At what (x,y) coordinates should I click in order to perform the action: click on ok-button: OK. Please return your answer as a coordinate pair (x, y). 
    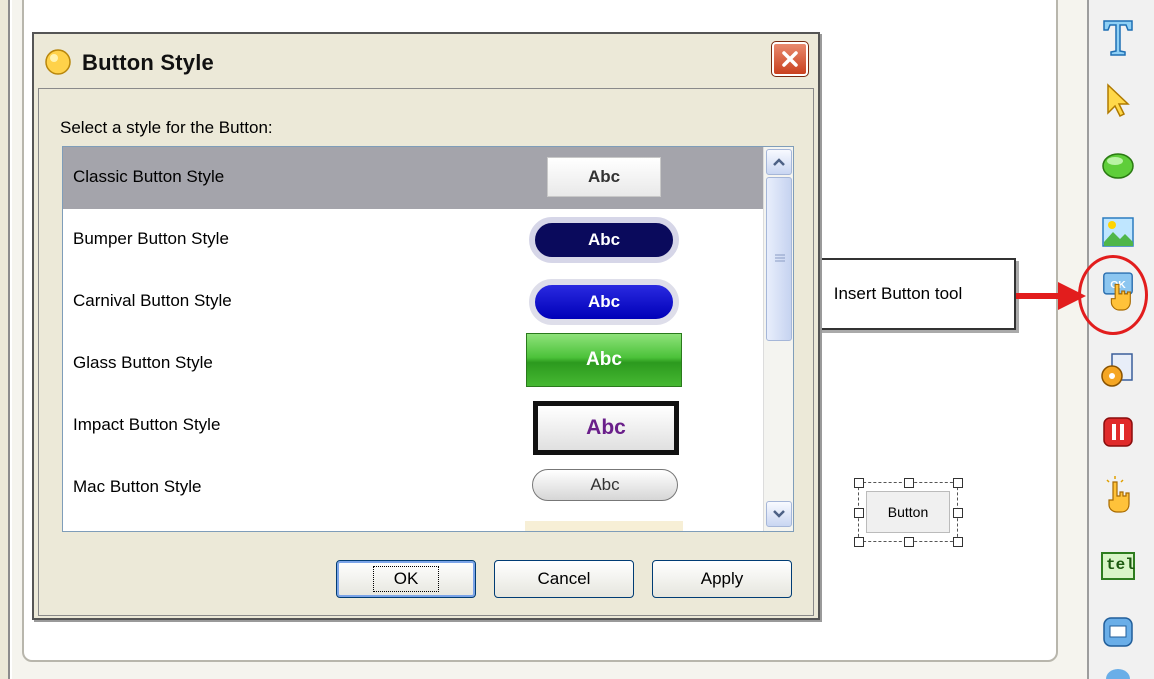
    Looking at the image, I should click on (406, 579).